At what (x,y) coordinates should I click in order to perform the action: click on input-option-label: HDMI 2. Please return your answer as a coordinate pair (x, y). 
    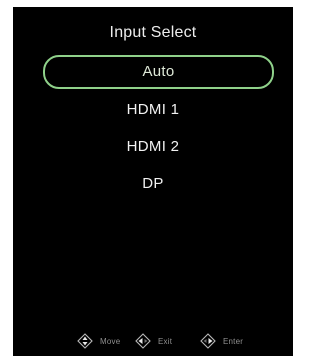
    Looking at the image, I should click on (153, 146).